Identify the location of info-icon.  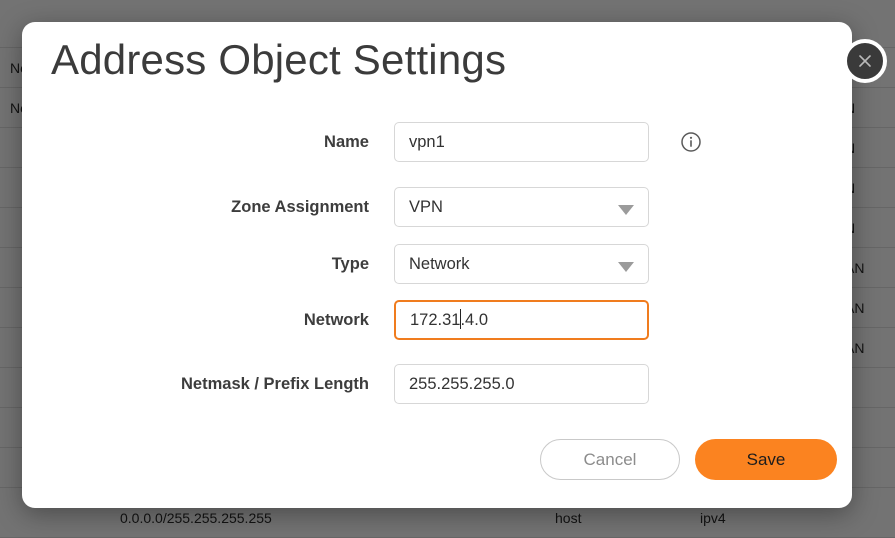
(691, 142).